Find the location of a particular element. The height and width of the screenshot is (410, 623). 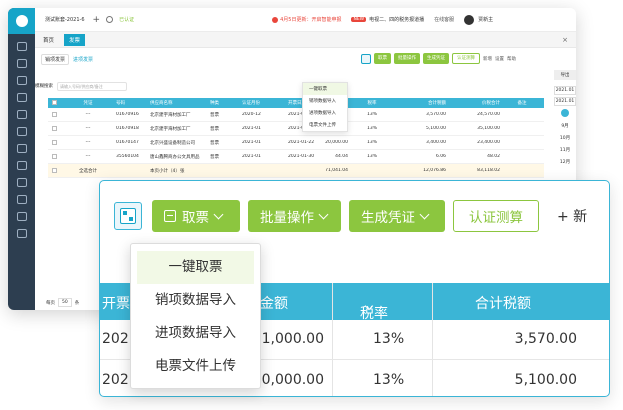

mini-dd-item: 电票文件上传 is located at coordinates (325, 125).